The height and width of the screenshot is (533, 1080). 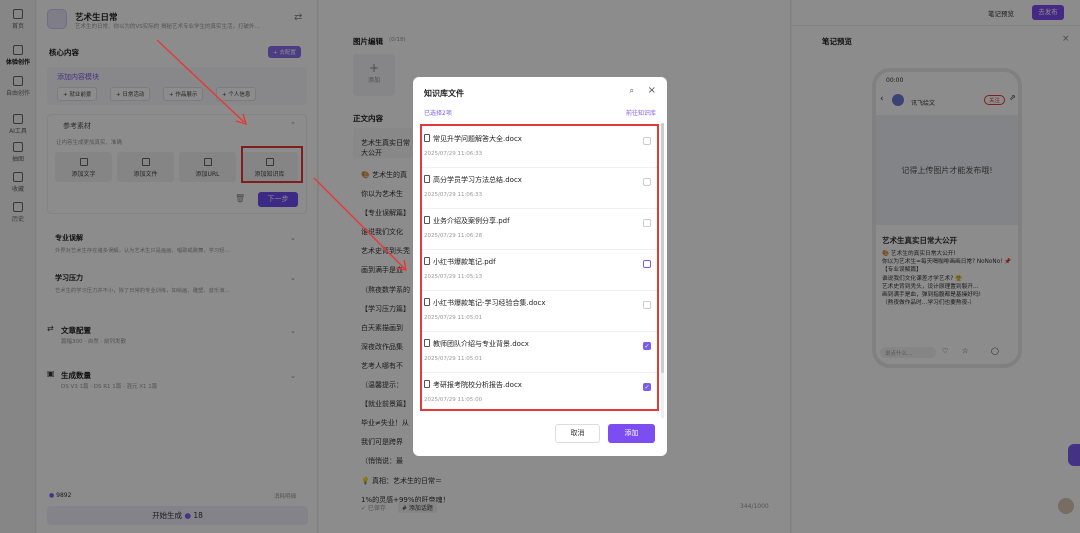 I want to click on add-button: 添加, so click(x=631, y=433).